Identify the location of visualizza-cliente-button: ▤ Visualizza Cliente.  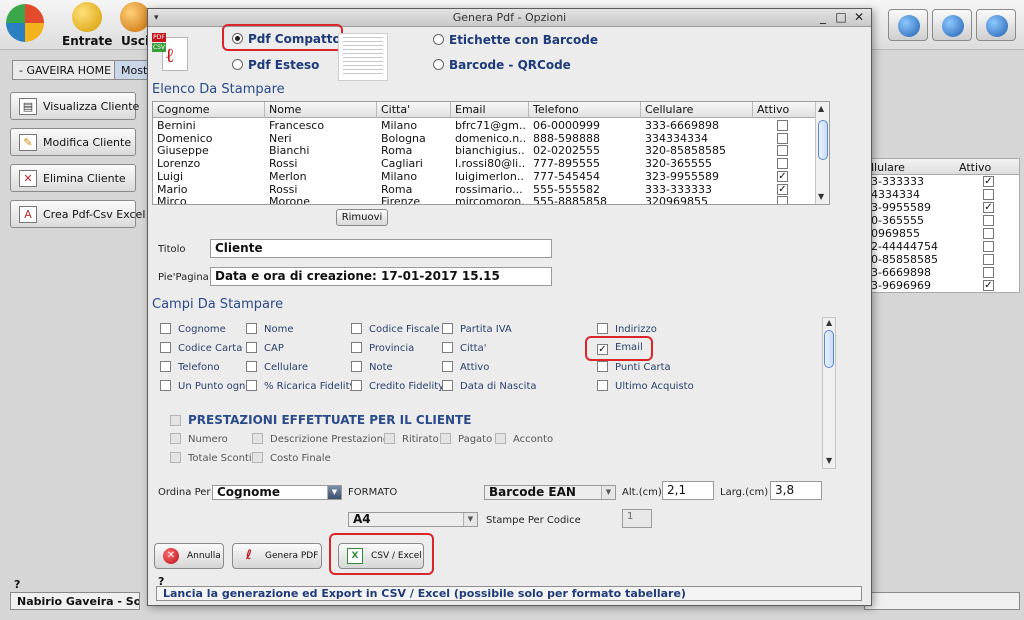
(74, 106).